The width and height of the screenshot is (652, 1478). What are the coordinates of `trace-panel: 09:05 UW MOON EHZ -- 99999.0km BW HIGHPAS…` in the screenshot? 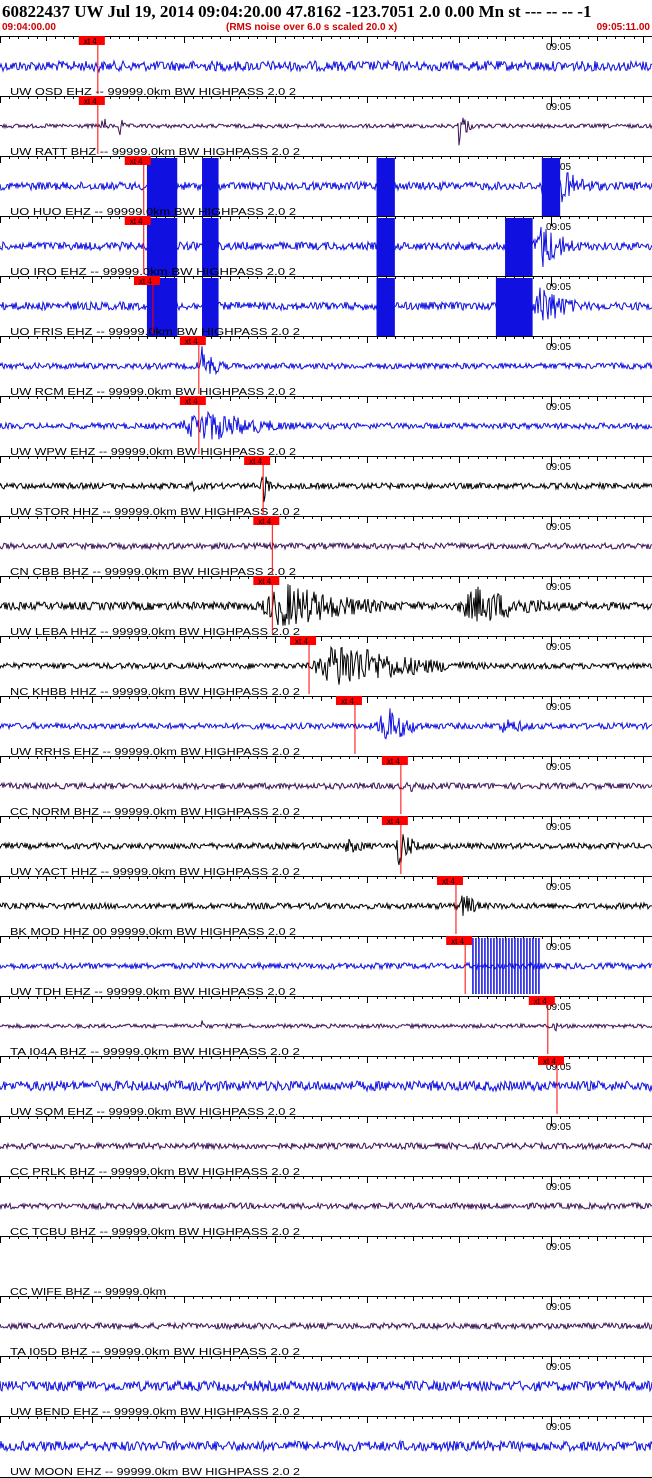 It's located at (326, 1447).